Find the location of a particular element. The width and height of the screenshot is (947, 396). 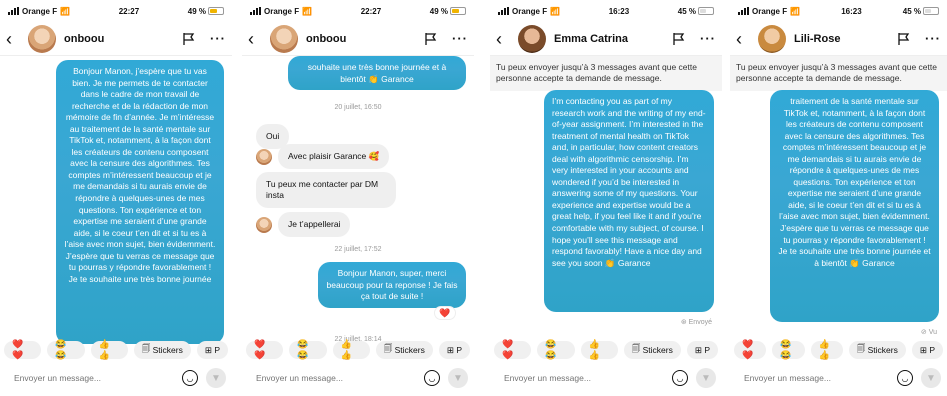

contact-name: Emma Catrina is located at coordinates (609, 39).